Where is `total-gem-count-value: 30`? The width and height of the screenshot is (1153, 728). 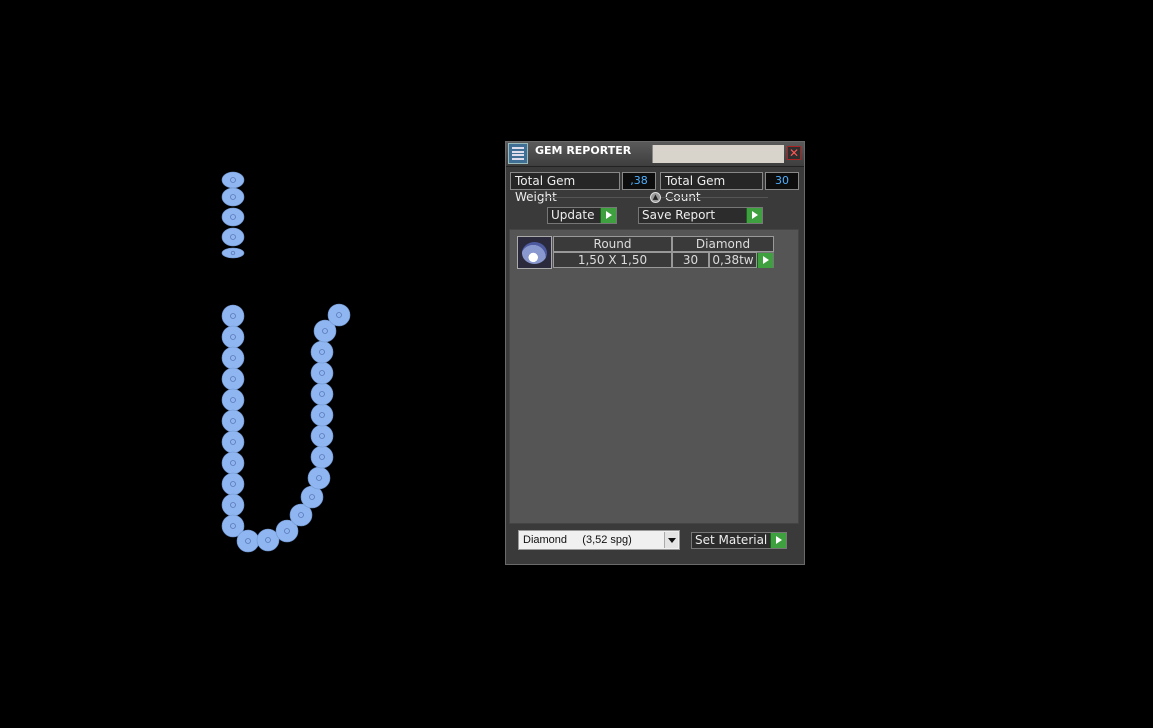
total-gem-count-value: 30 is located at coordinates (782, 181).